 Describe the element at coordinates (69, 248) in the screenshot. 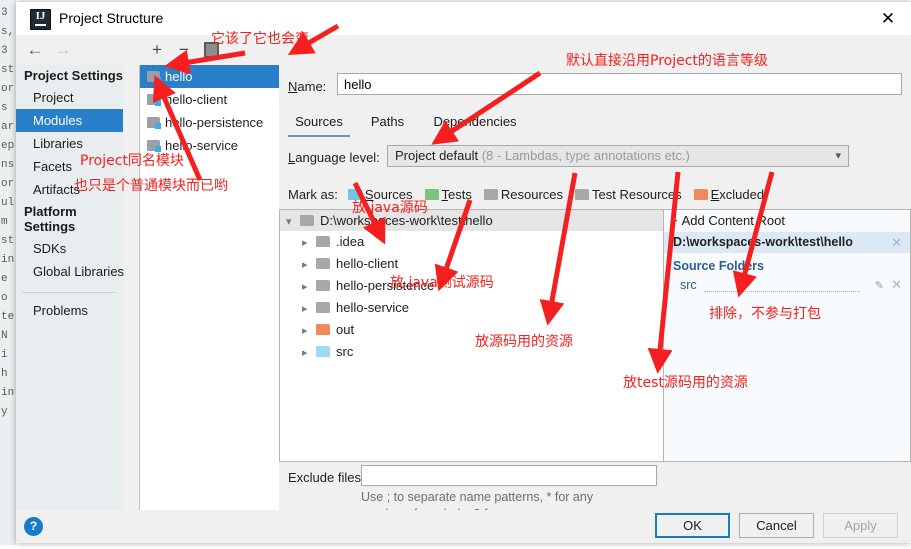

I see `sidebar-item-sdks: SDKs` at that location.